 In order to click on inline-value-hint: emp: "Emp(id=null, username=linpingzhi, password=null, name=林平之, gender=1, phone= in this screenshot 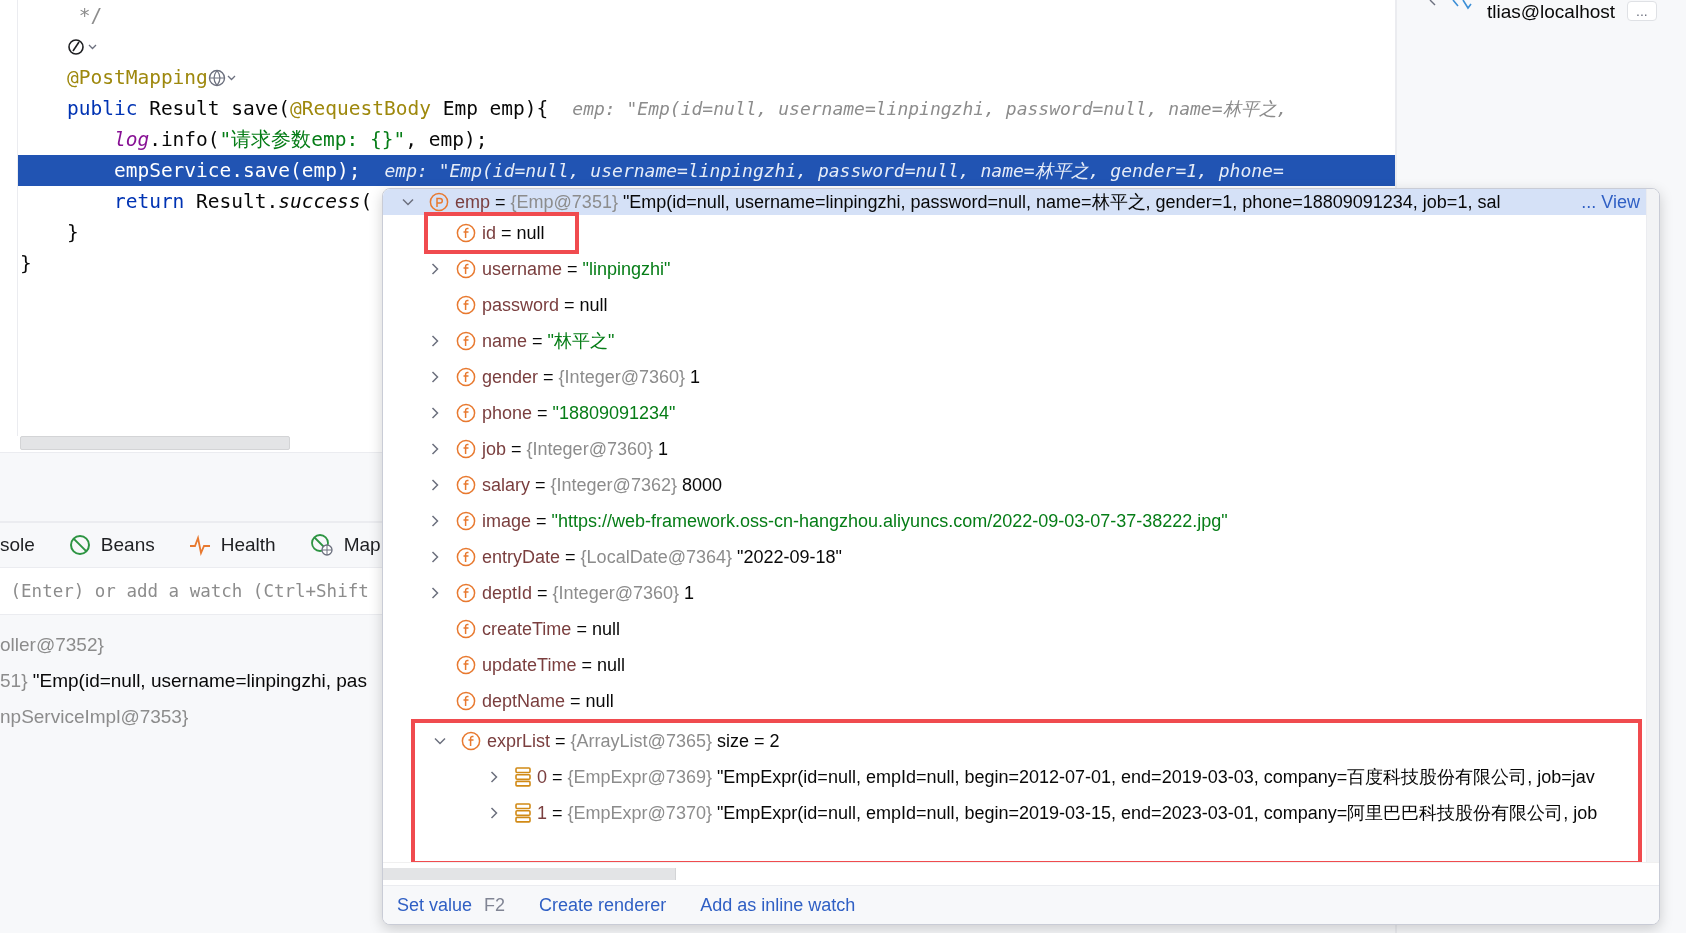, I will do `click(834, 170)`.